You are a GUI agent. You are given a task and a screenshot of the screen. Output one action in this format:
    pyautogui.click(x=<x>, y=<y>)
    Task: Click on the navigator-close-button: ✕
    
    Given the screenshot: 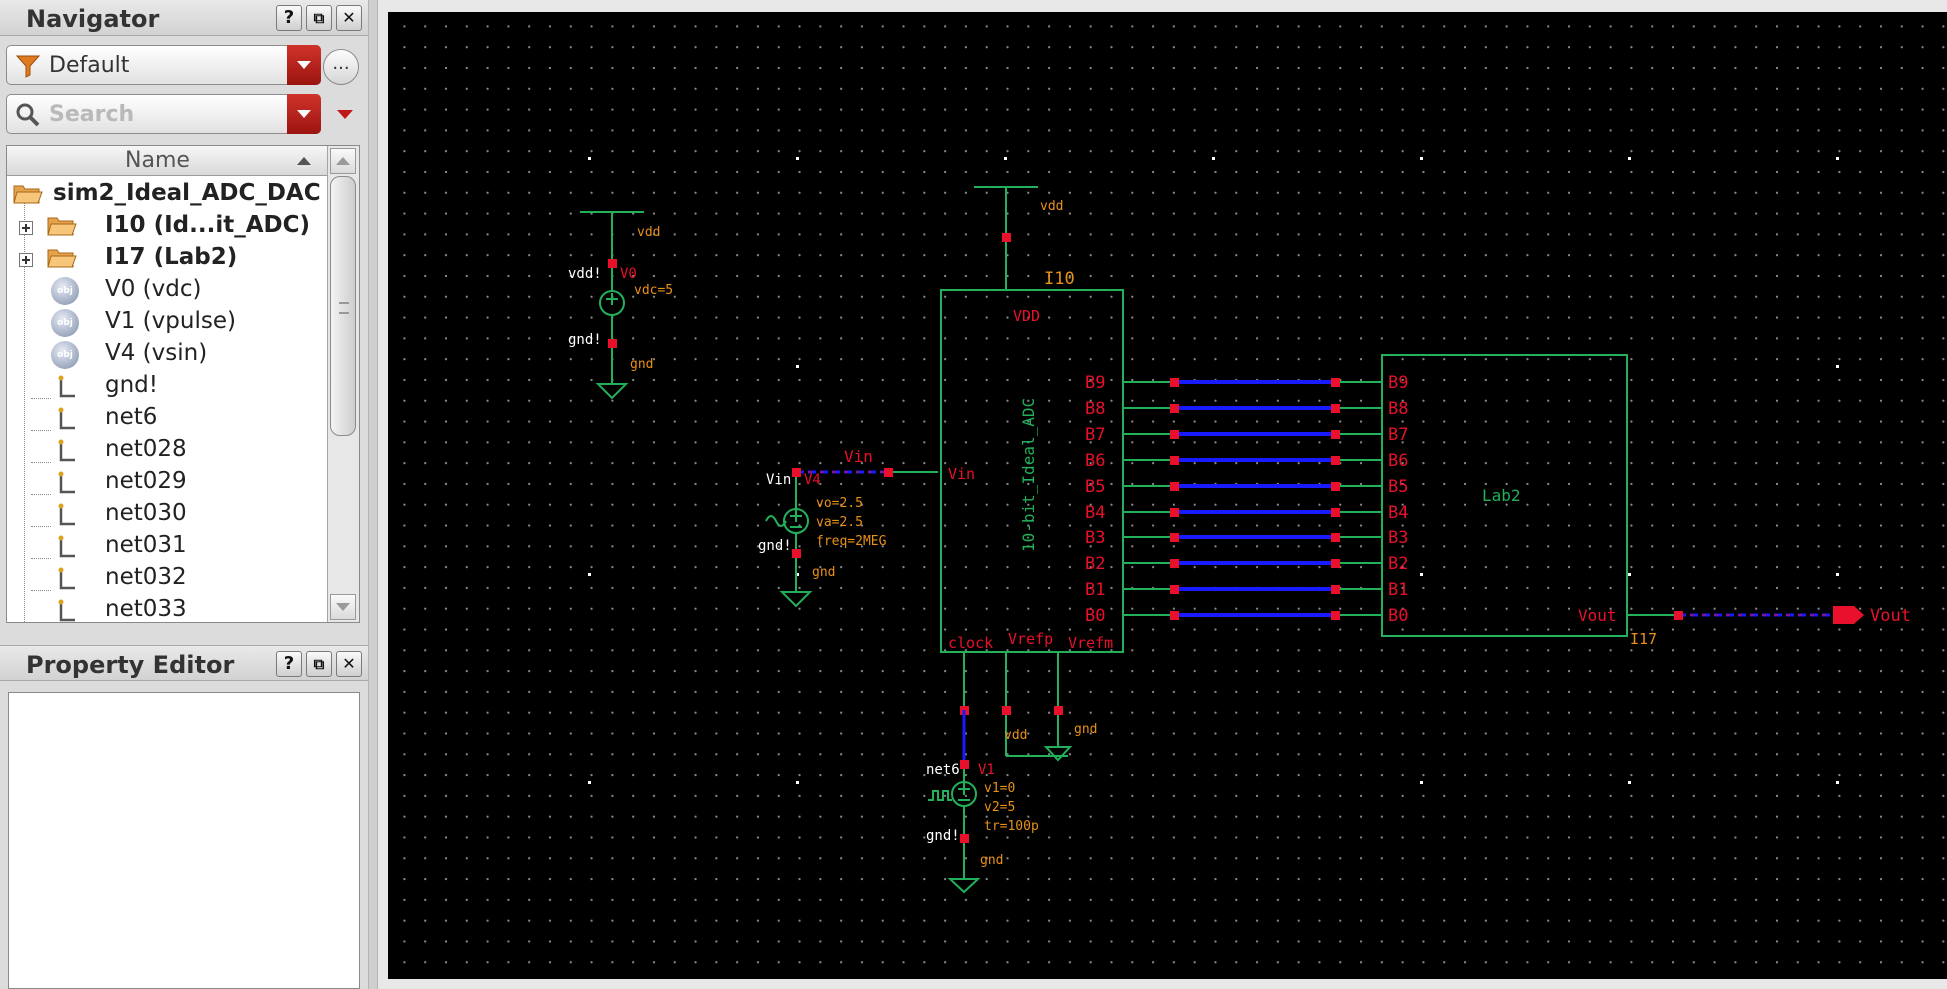 What is the action you would take?
    pyautogui.click(x=349, y=18)
    